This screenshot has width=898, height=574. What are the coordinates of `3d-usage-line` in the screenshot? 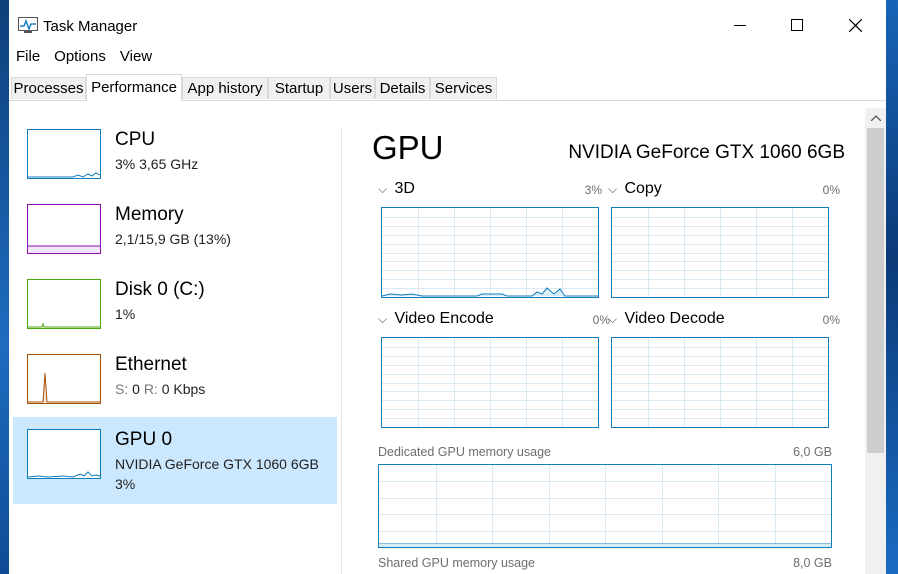 It's located at (490, 292).